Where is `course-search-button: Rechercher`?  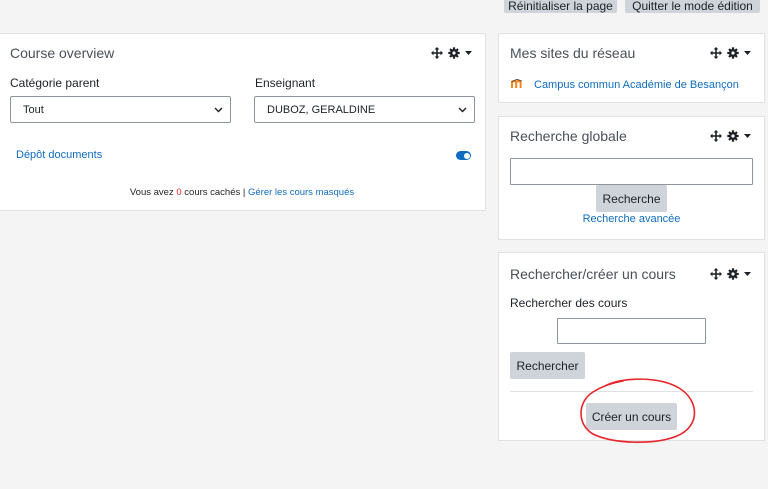
course-search-button: Rechercher is located at coordinates (547, 365).